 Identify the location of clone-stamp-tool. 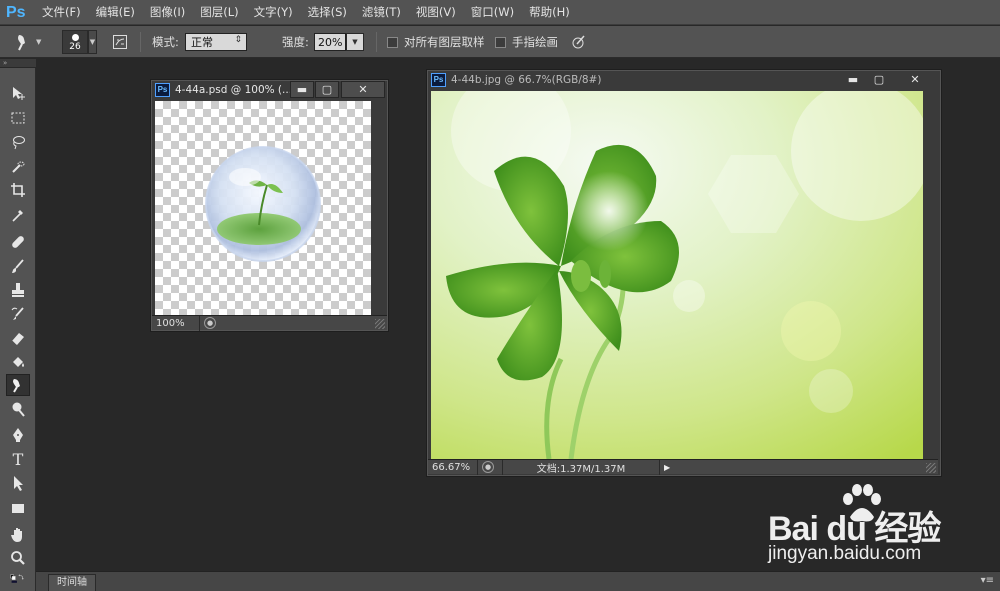
(18, 290).